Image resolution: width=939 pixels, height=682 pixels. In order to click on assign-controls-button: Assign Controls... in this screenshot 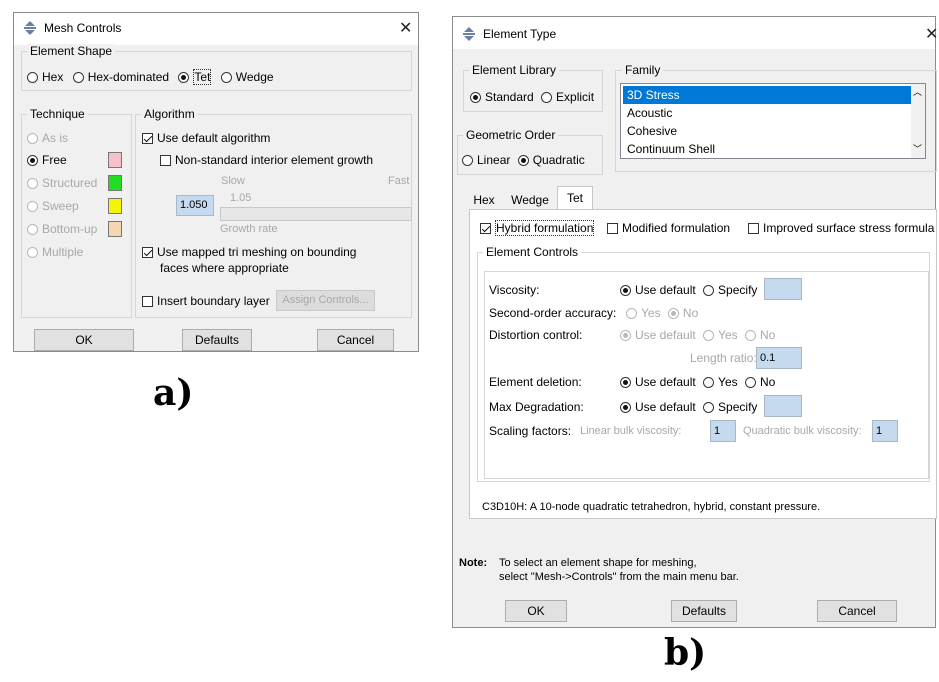, I will do `click(325, 300)`.